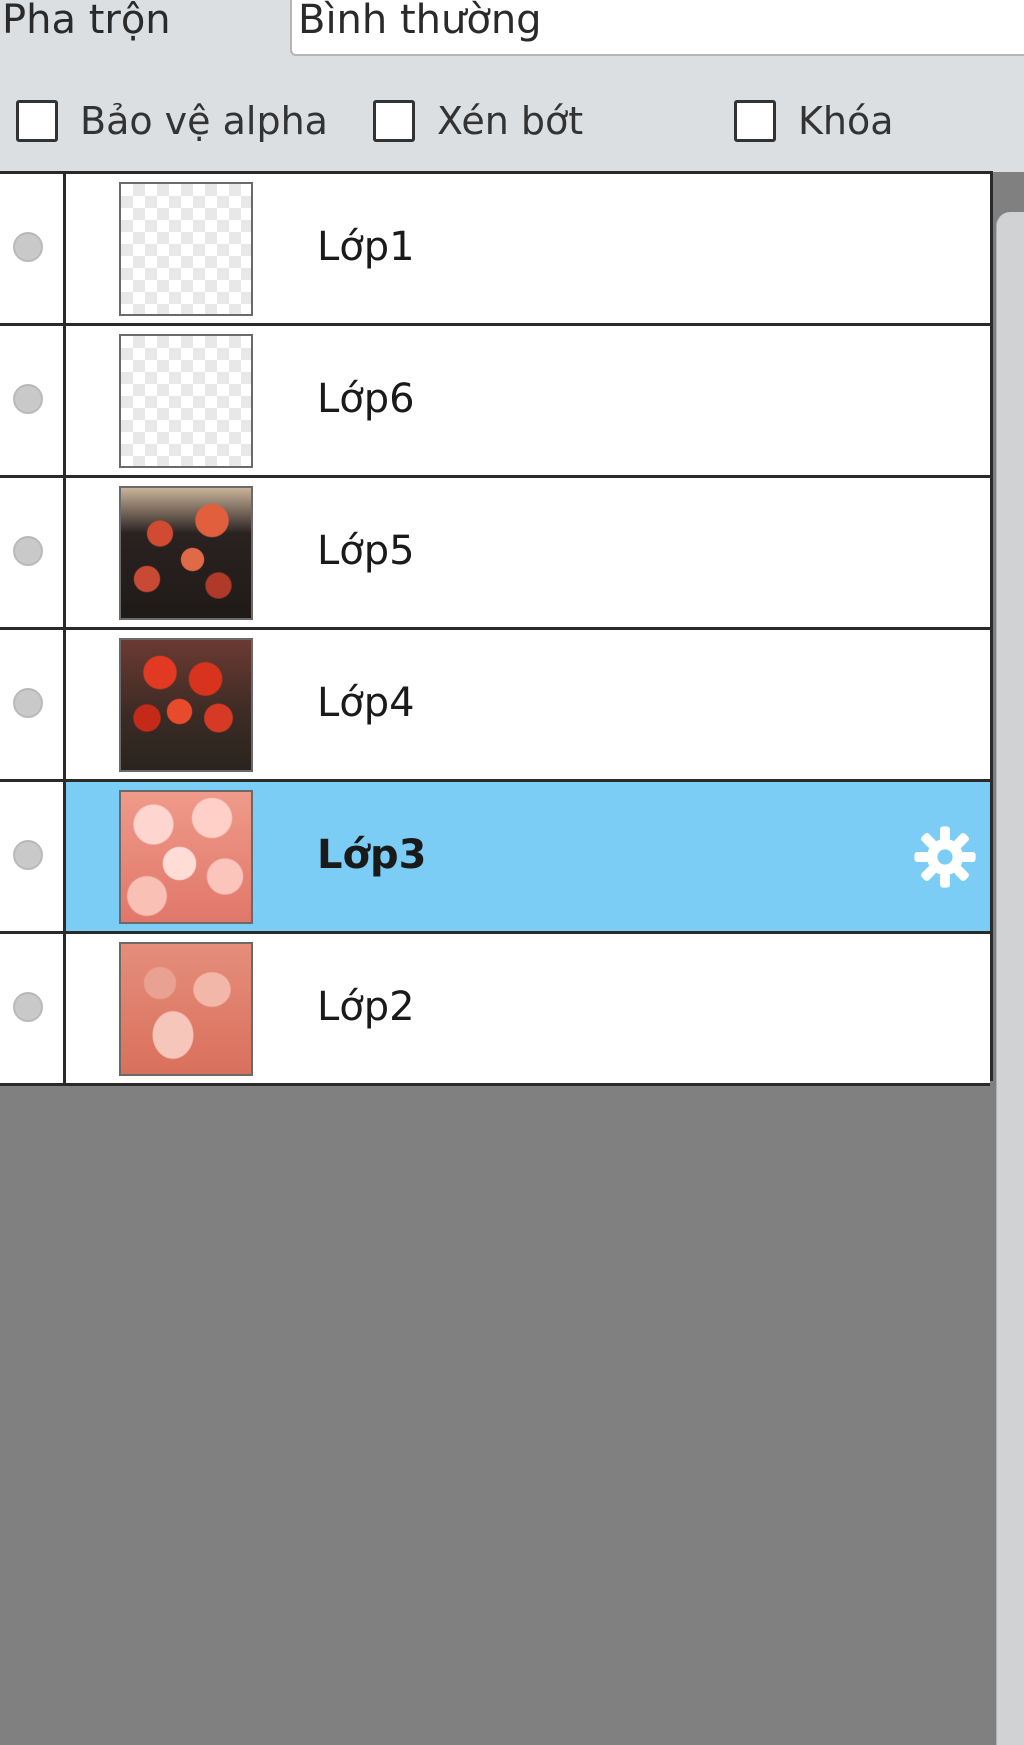 The width and height of the screenshot is (1024, 1745). I want to click on layer-name: Lớp5, so click(366, 551).